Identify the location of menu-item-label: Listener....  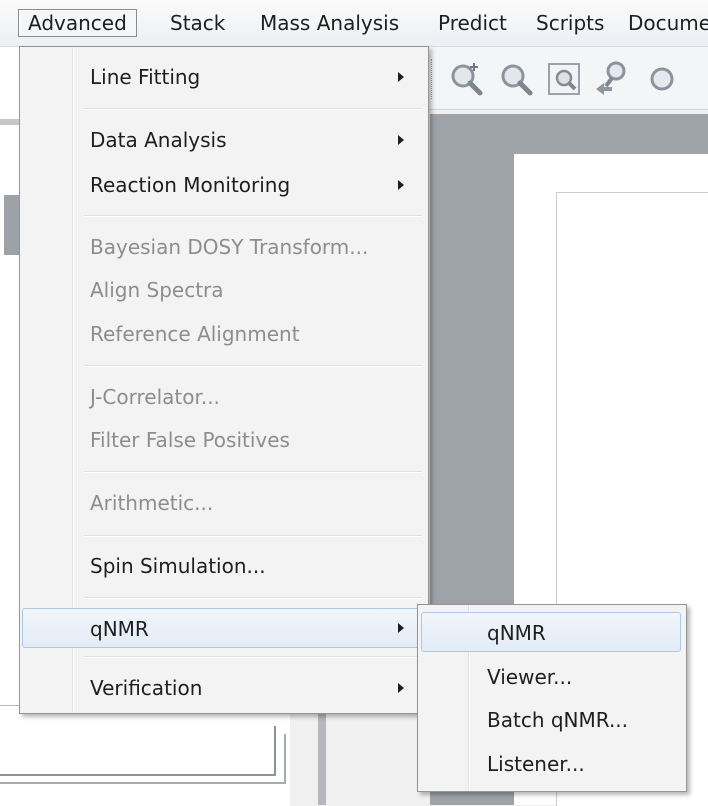
(536, 764).